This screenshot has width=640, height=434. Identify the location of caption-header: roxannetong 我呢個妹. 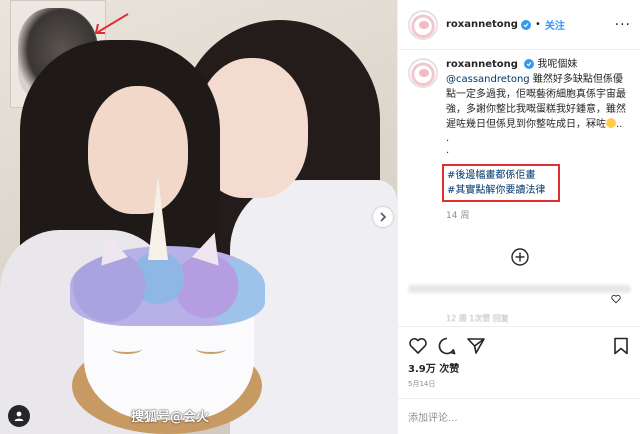
(538, 65).